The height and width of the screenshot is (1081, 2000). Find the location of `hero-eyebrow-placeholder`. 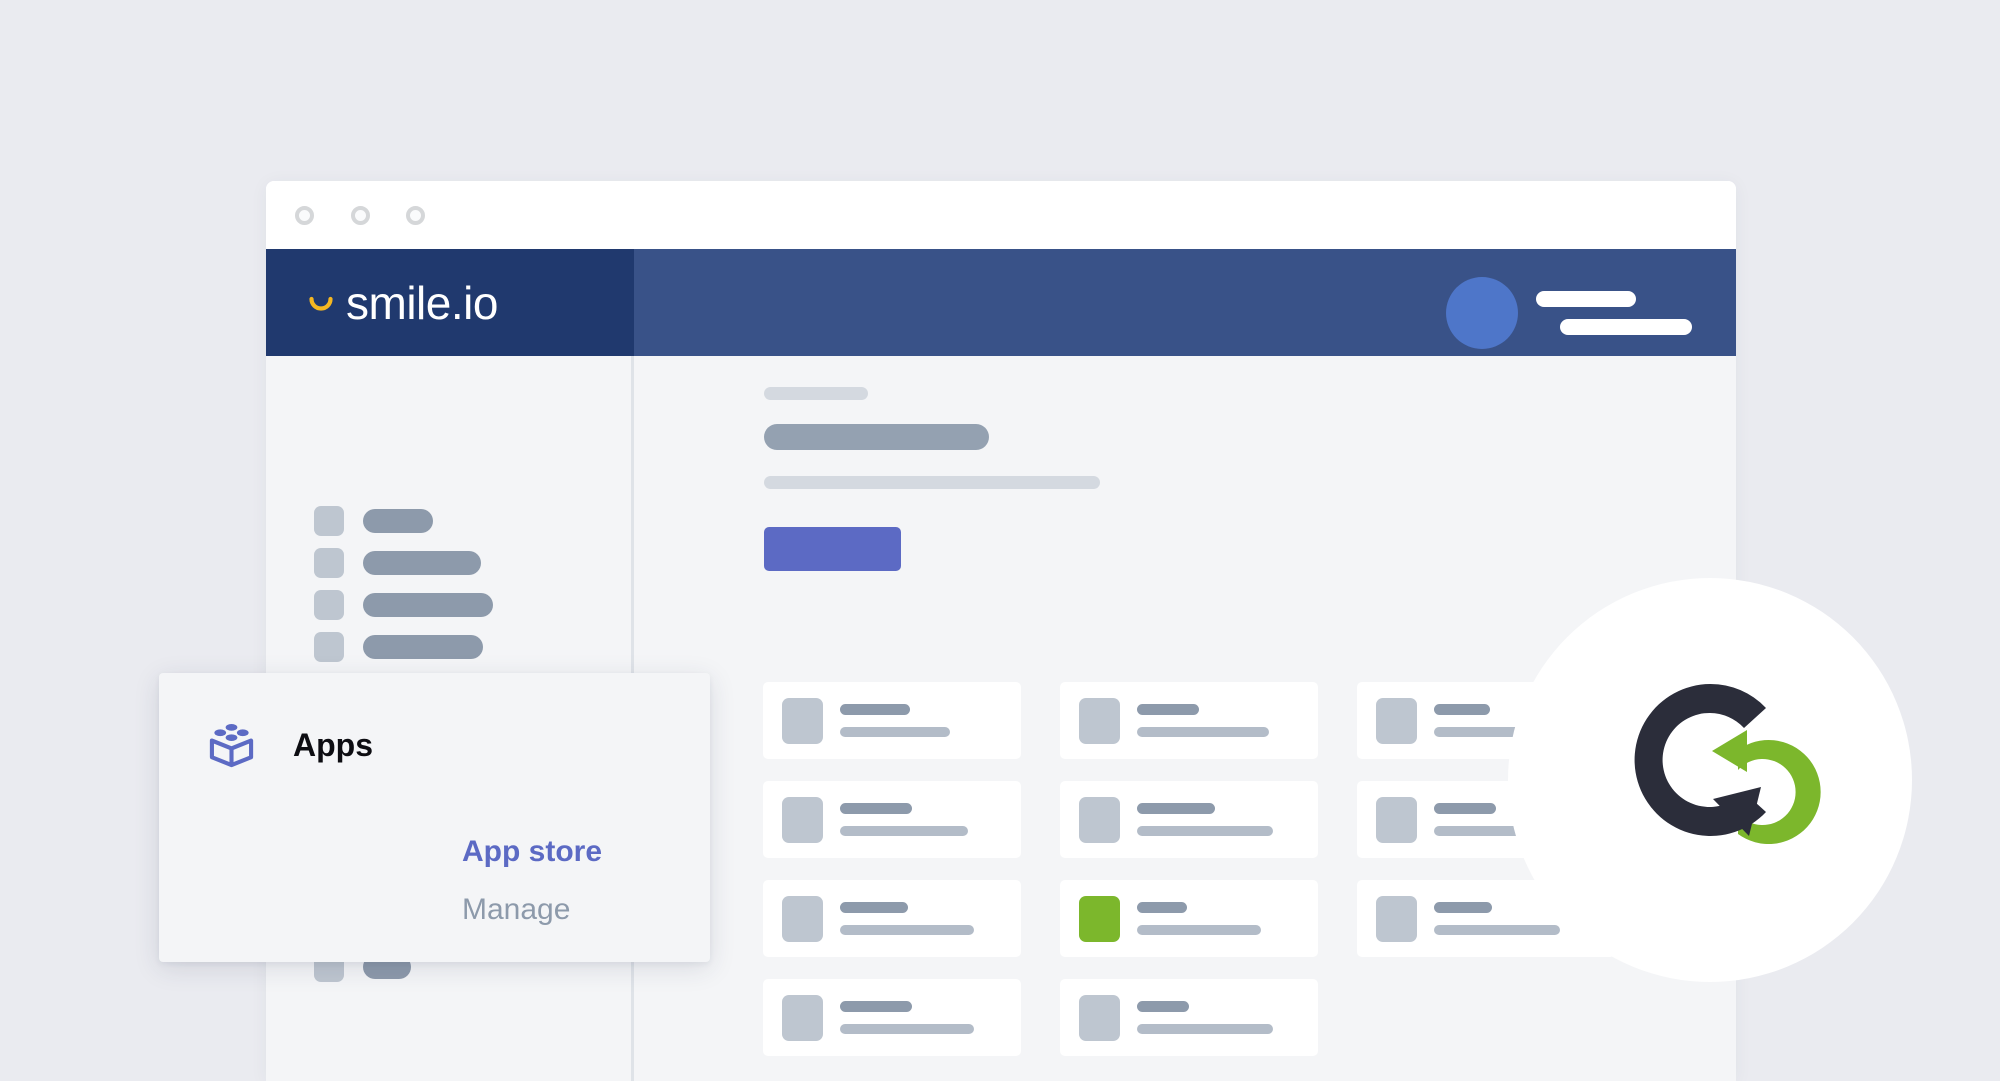

hero-eyebrow-placeholder is located at coordinates (816, 393).